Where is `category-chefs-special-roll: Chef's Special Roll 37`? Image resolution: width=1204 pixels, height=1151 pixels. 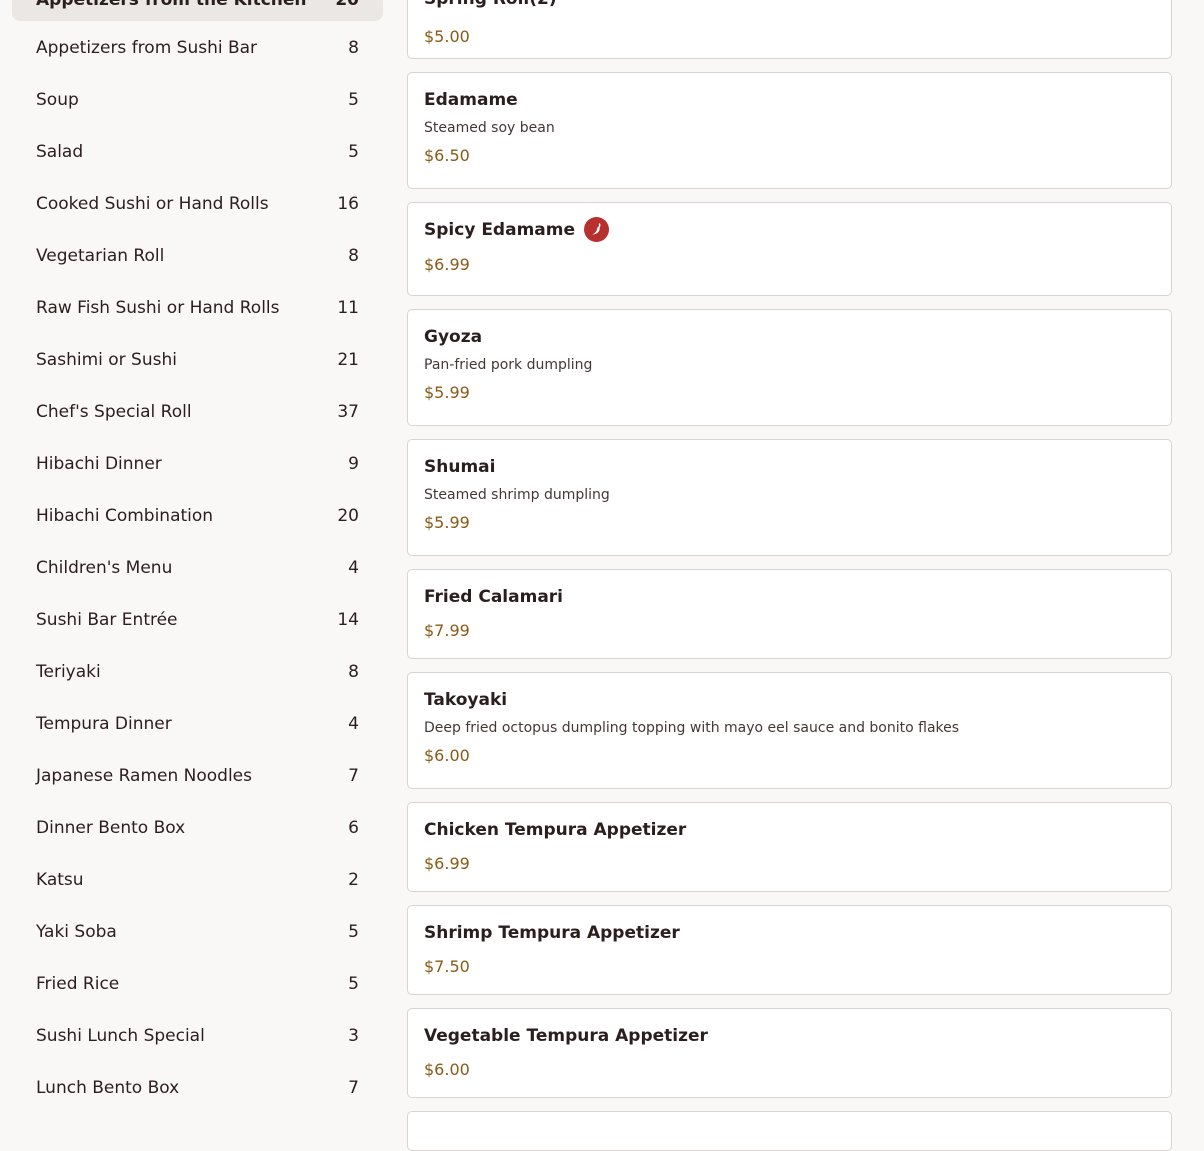
category-chefs-special-roll: Chef's Special Roll 37 is located at coordinates (197, 412).